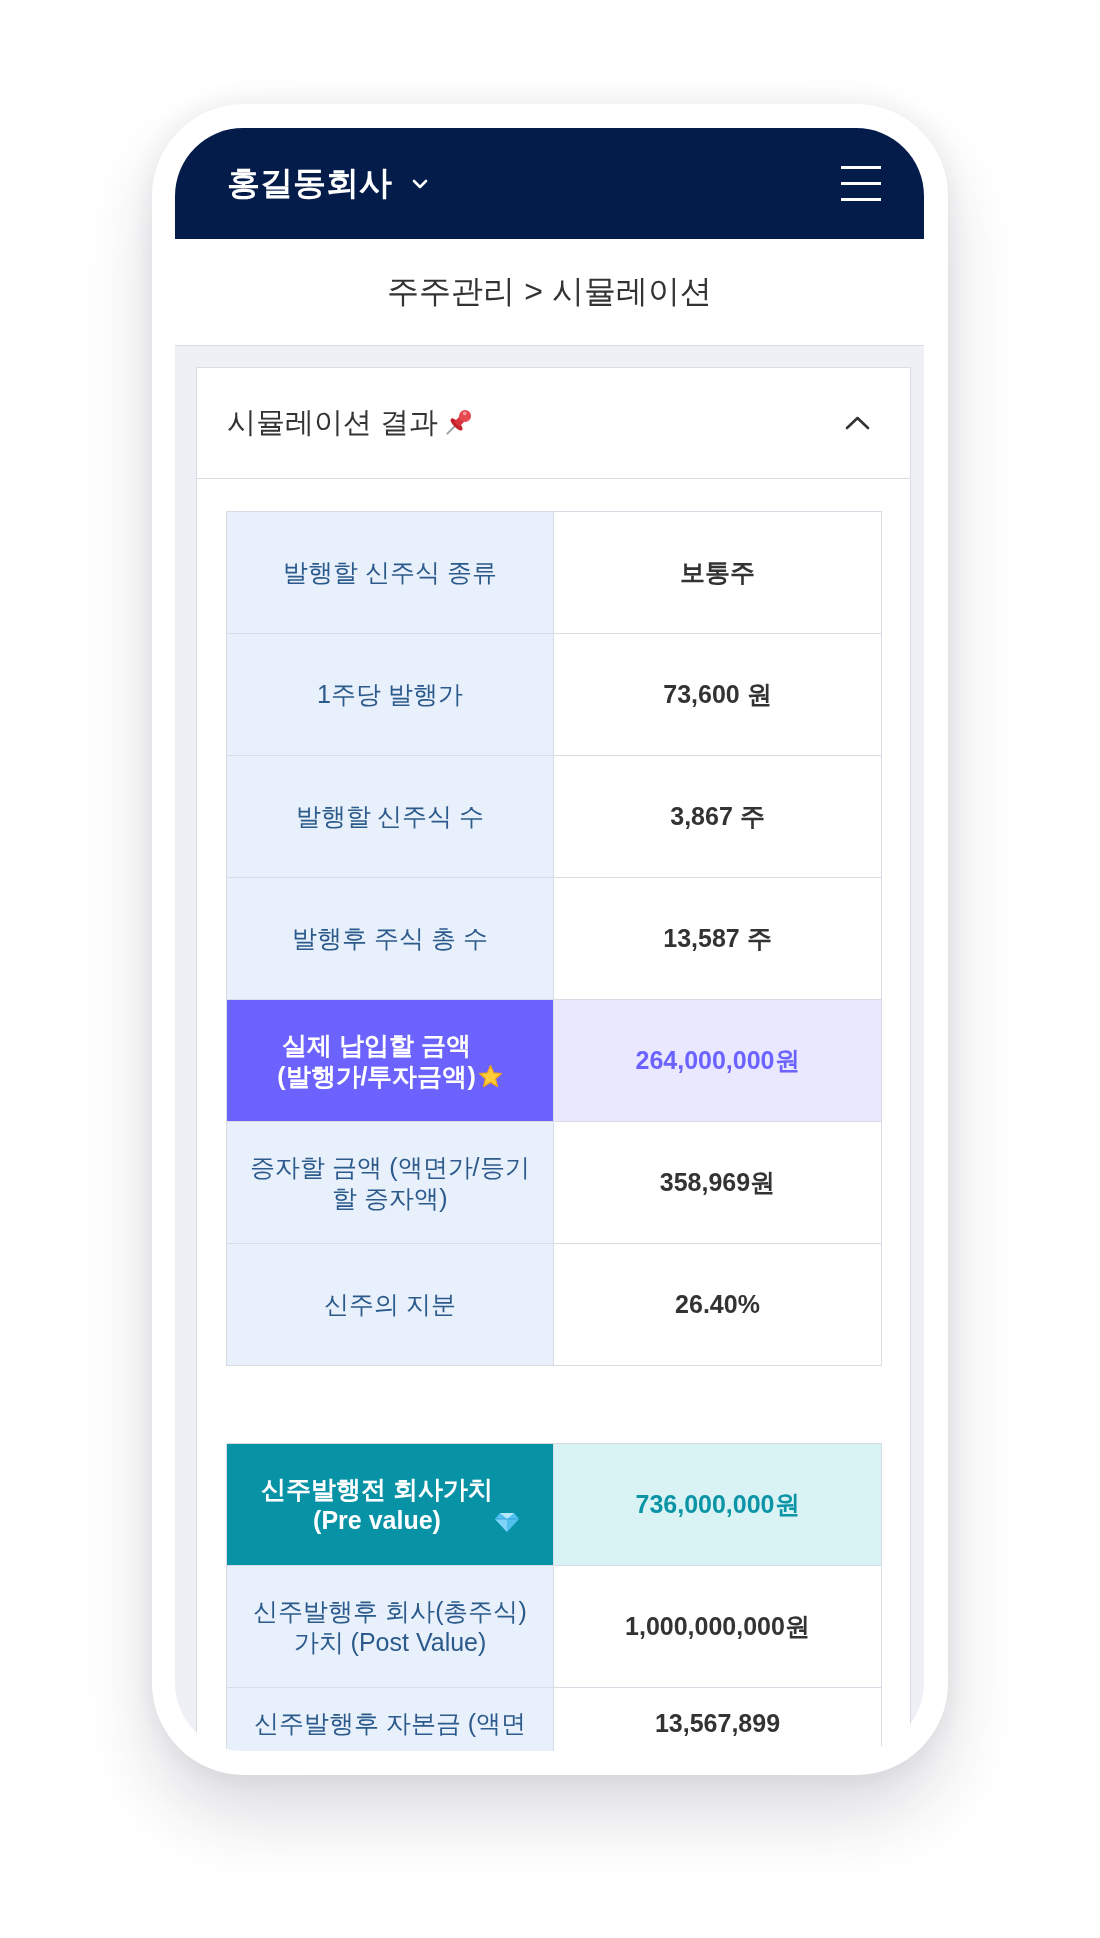 This screenshot has height=1938, width=1100. What do you see at coordinates (377, 1504) in the screenshot?
I see `row-label: 신주발행전 회사가치 (Pre value)` at bounding box center [377, 1504].